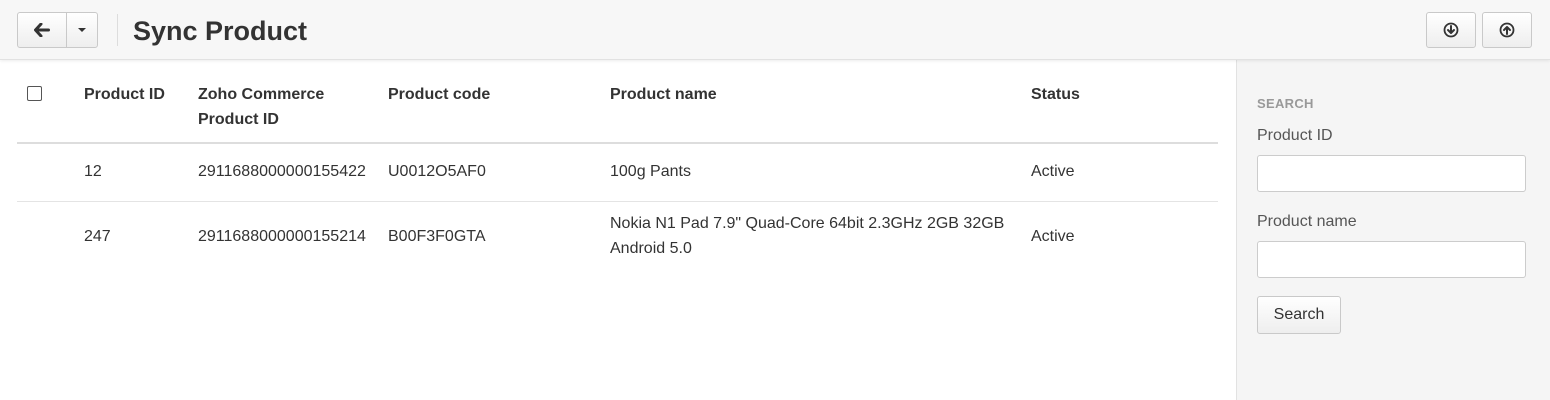 Image resolution: width=1550 pixels, height=400 pixels. What do you see at coordinates (1299, 315) in the screenshot?
I see `search-button: Search` at bounding box center [1299, 315].